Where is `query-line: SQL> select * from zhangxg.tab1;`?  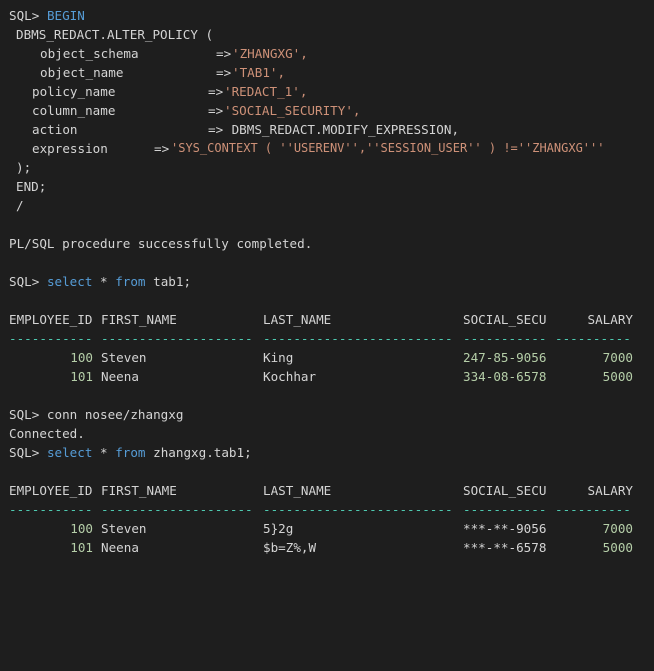
query-line: SQL> select * from zhangxg.tab1; is located at coordinates (331, 452).